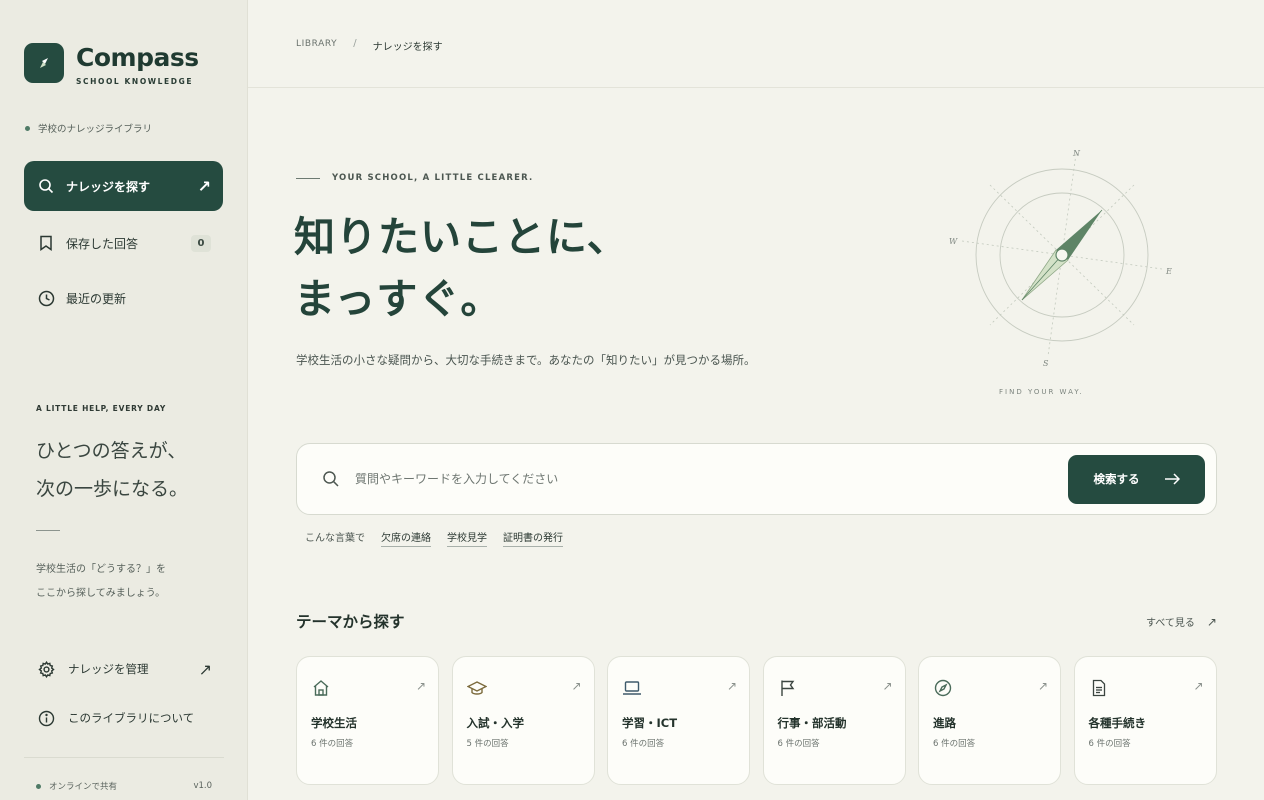  What do you see at coordinates (711, 479) in the screenshot?
I see `search-input` at bounding box center [711, 479].